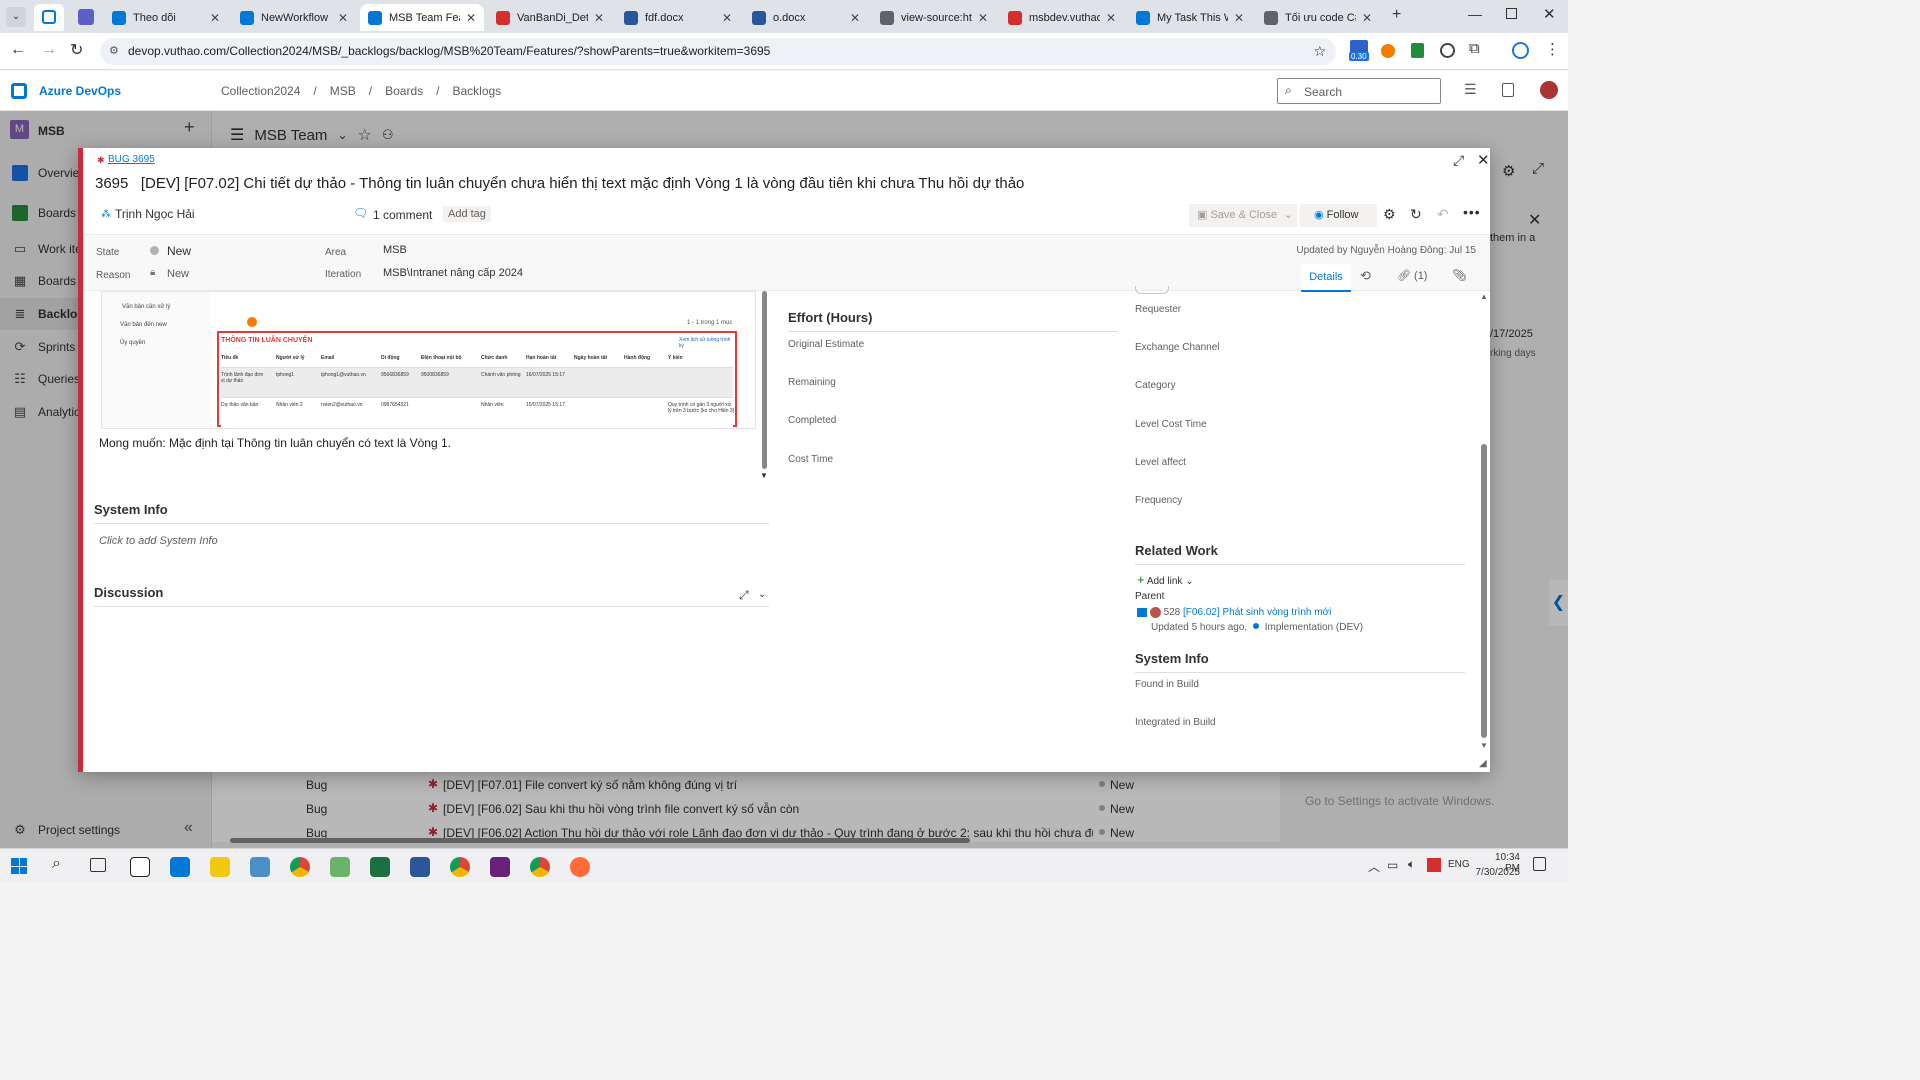  What do you see at coordinates (260, 91) in the screenshot?
I see `breadcrumb-collection: Collection2024` at bounding box center [260, 91].